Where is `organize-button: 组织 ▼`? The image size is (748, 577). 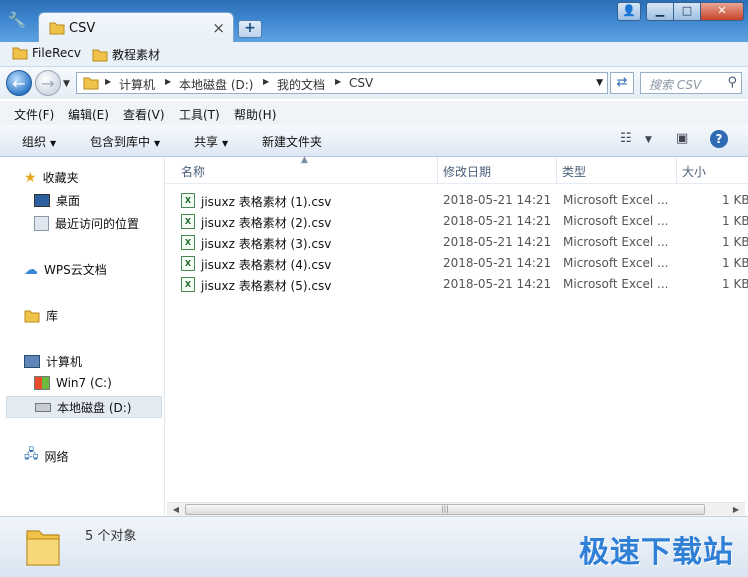 organize-button: 组织 ▼ is located at coordinates (39, 141).